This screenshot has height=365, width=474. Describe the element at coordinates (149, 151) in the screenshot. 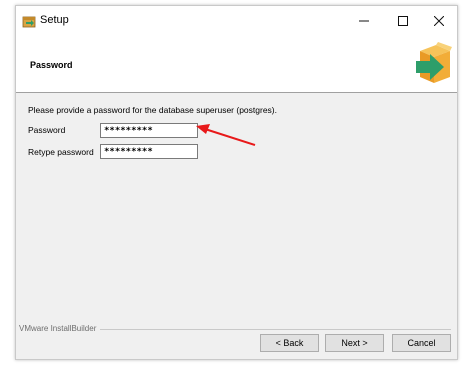

I see `retype-password-field: *********` at that location.